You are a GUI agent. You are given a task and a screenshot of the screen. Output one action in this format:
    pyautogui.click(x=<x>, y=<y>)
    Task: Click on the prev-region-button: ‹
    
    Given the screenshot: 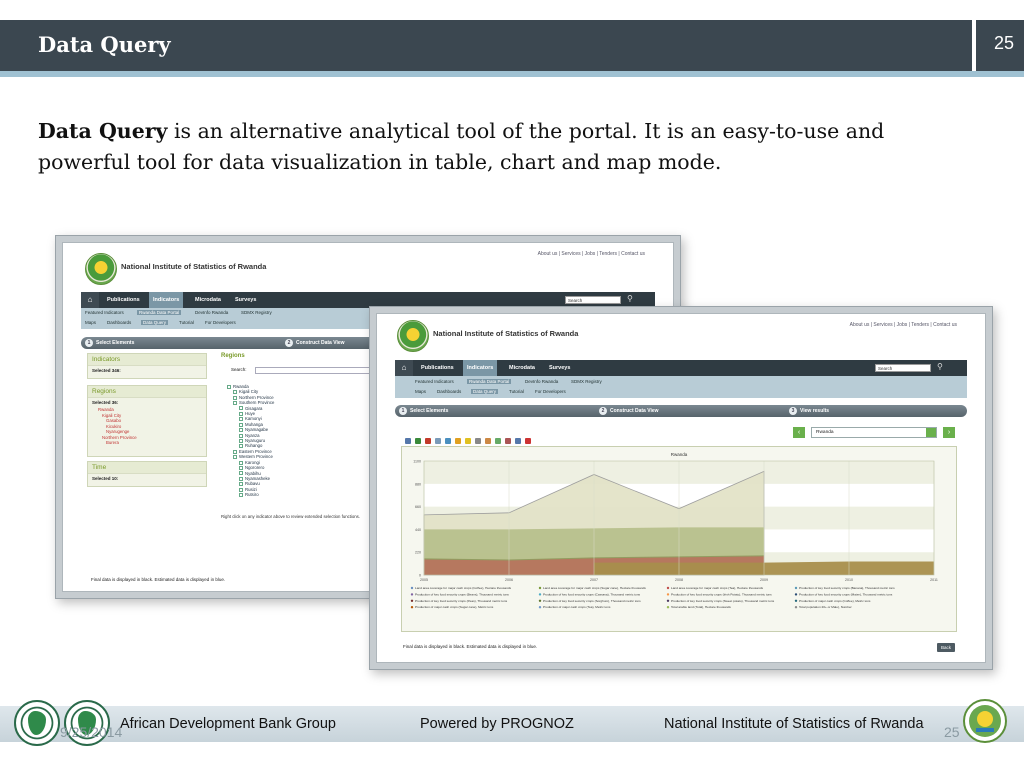 What is the action you would take?
    pyautogui.click(x=799, y=432)
    